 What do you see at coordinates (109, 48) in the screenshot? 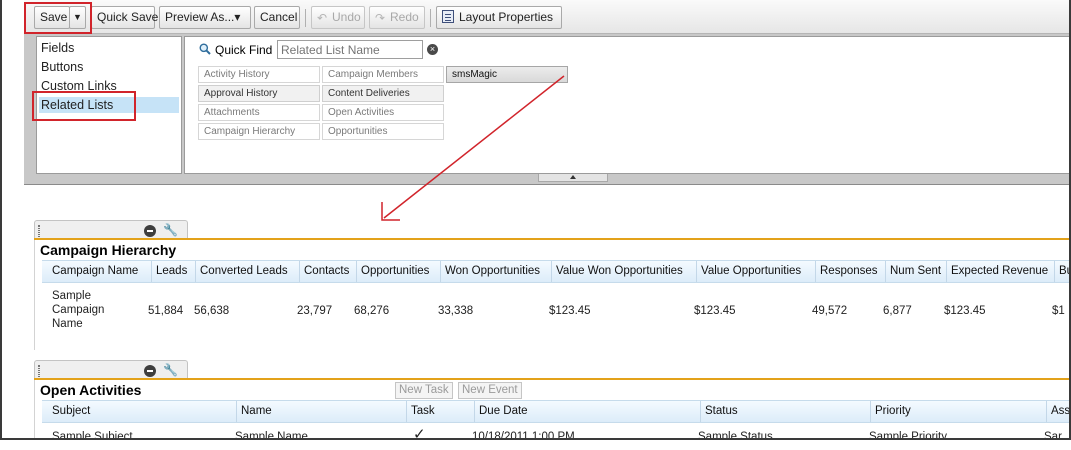
I see `category-fields: Fields` at bounding box center [109, 48].